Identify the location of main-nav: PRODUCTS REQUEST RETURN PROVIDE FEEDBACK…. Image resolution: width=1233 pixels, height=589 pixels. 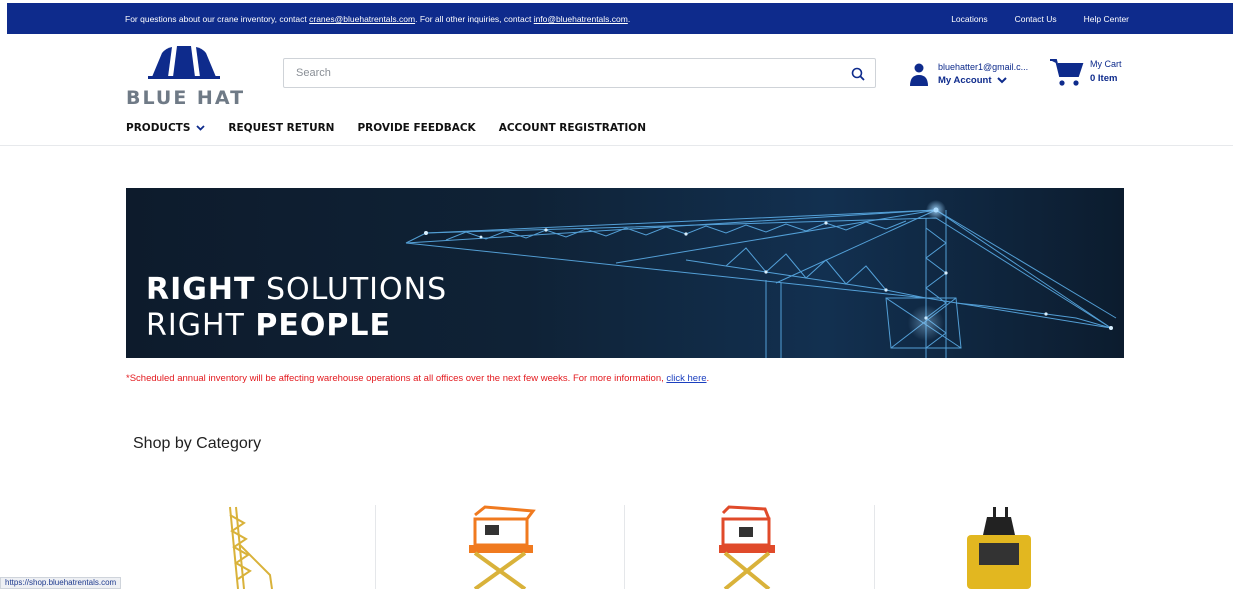
(397, 128).